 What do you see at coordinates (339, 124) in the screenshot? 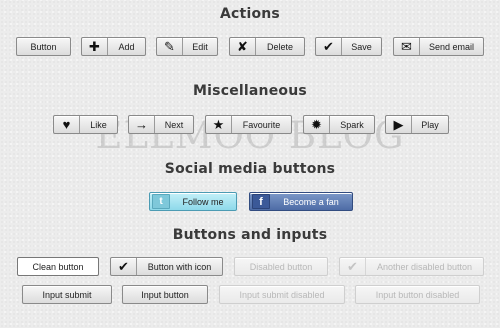
I see `spark-button: ✹ Spark` at bounding box center [339, 124].